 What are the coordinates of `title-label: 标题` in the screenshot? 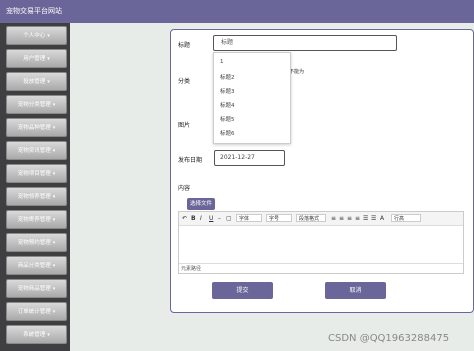 It's located at (184, 45).